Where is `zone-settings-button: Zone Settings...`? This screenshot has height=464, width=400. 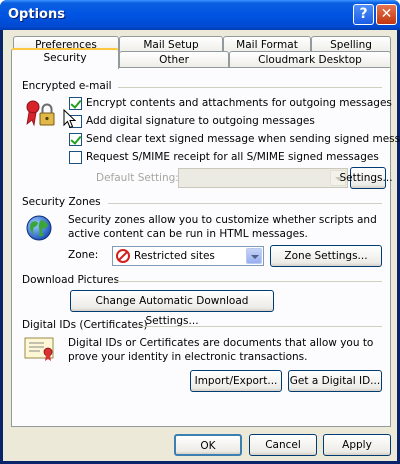 zone-settings-button: Zone Settings... is located at coordinates (326, 256).